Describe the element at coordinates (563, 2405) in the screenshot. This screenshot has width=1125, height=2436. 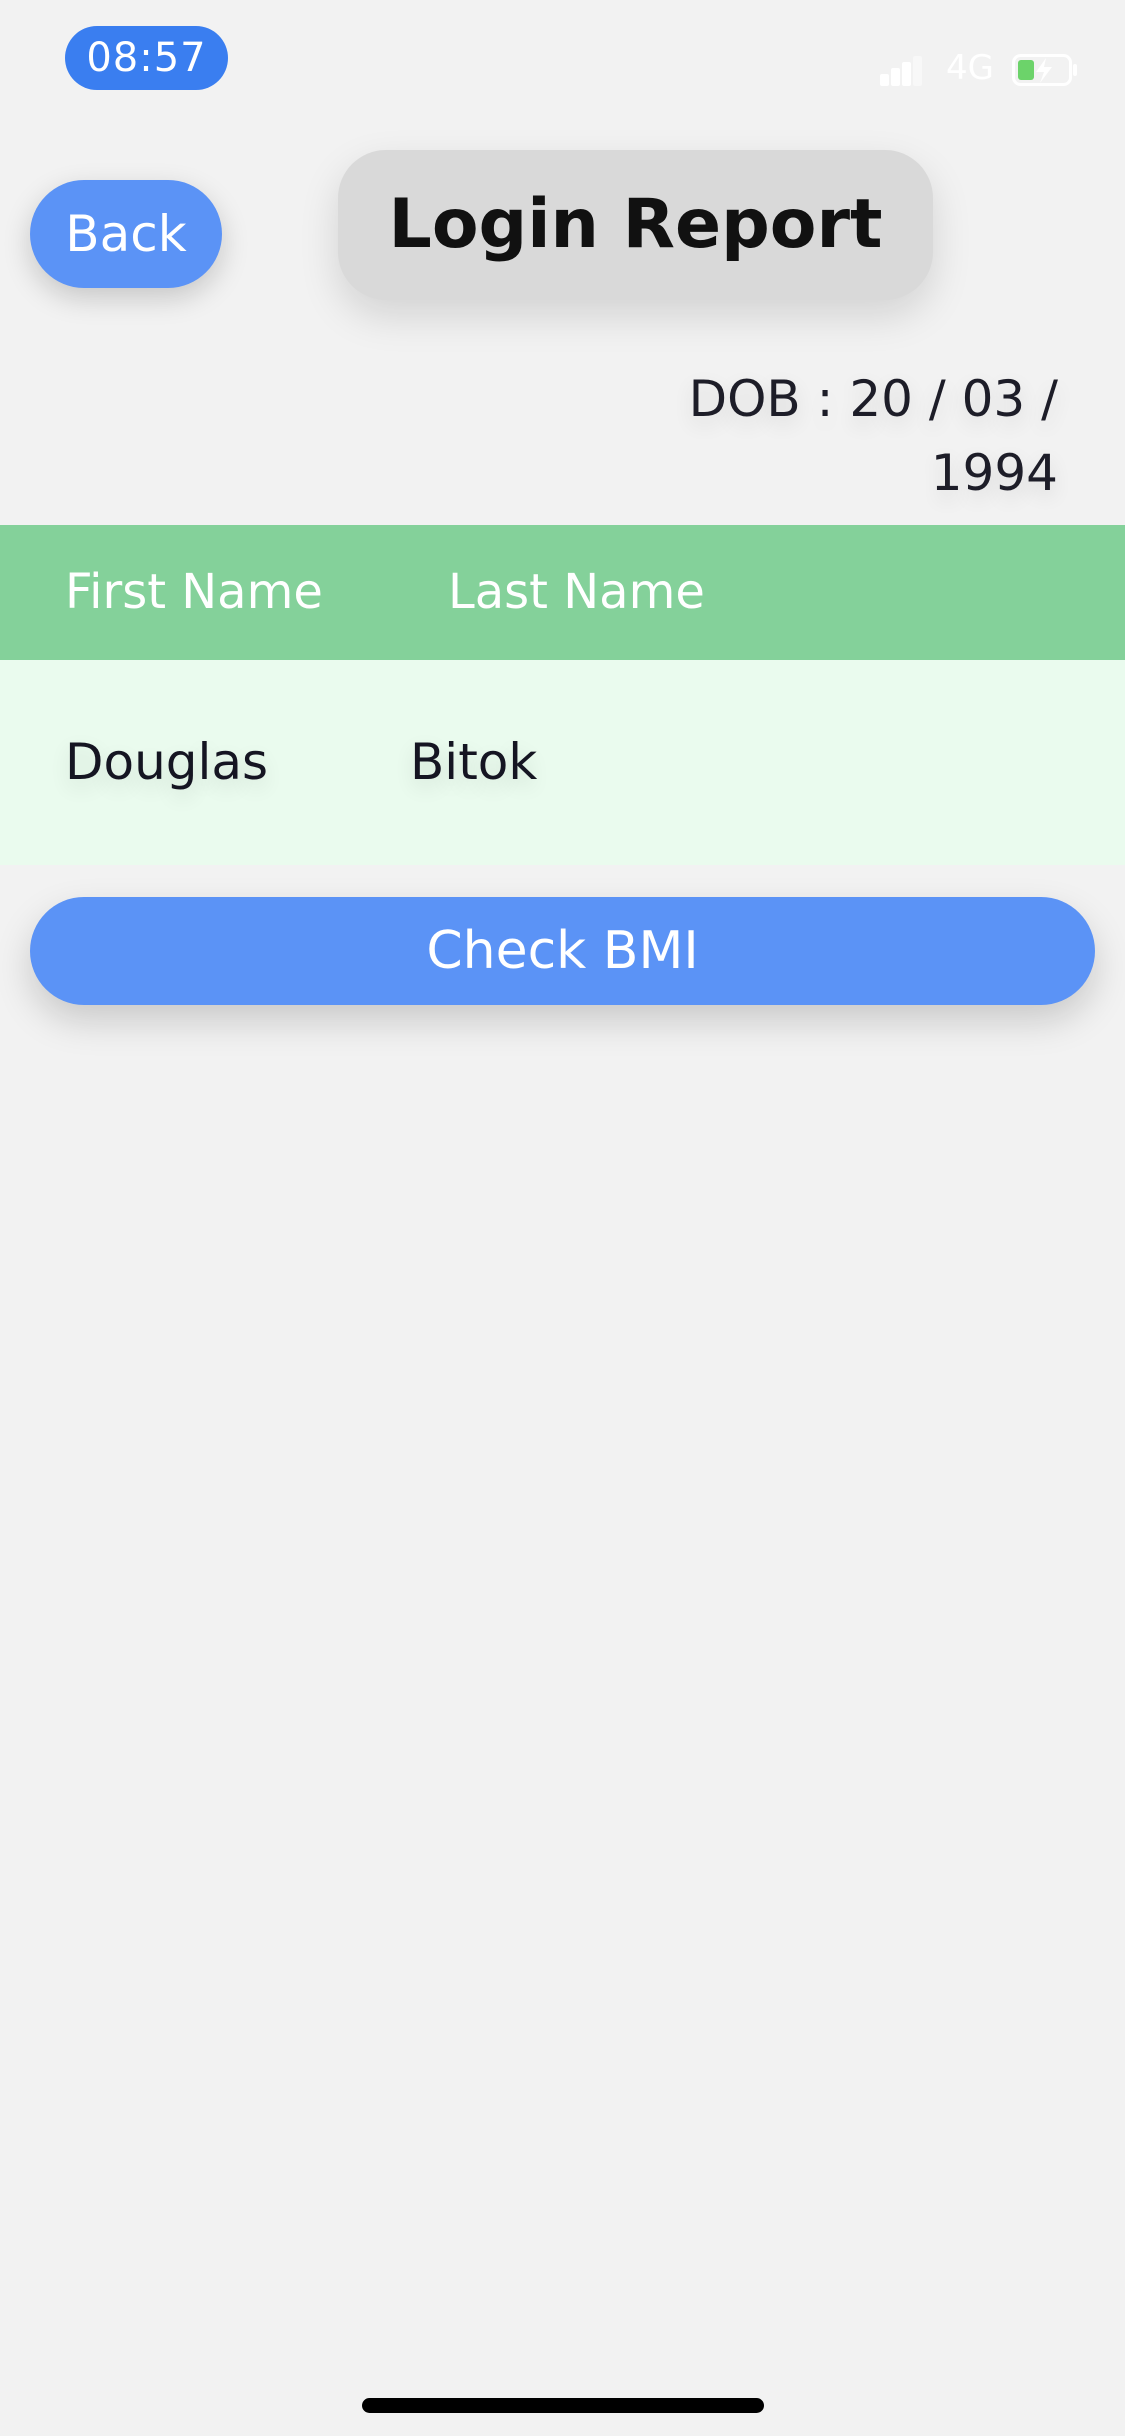
I see `home-indicator` at that location.